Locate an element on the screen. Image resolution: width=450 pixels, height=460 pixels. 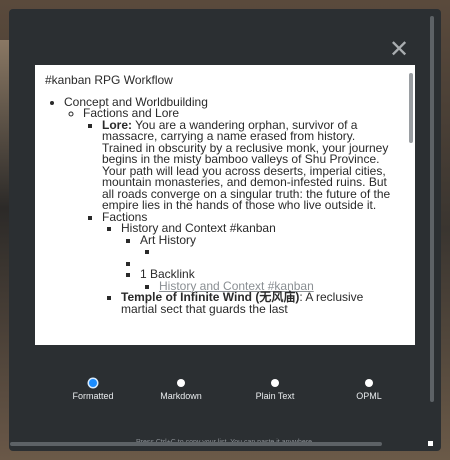
format-options: Formatted Markdown Plain Text OPML is located at coordinates (225, 394).